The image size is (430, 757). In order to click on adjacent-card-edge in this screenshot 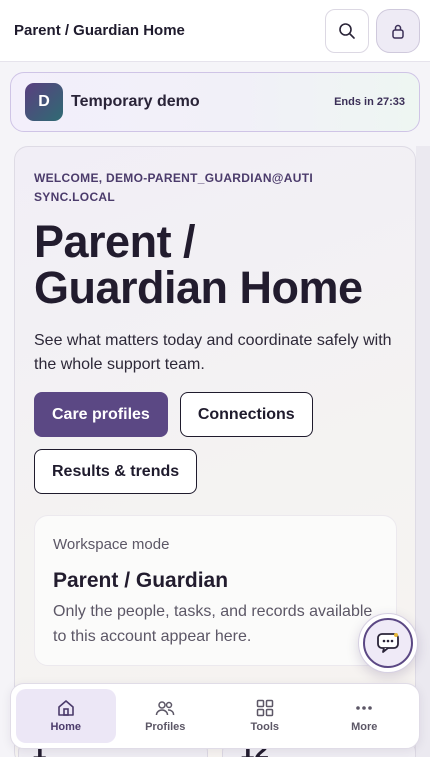, I will do `click(423, 451)`.